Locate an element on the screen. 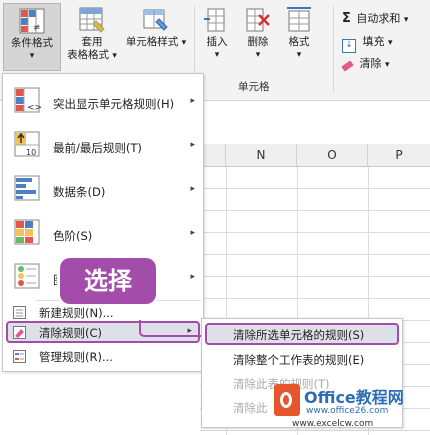 The image size is (430, 435). submenu-item-clear-selected: 清除所选单元格的规则(S) is located at coordinates (302, 334).